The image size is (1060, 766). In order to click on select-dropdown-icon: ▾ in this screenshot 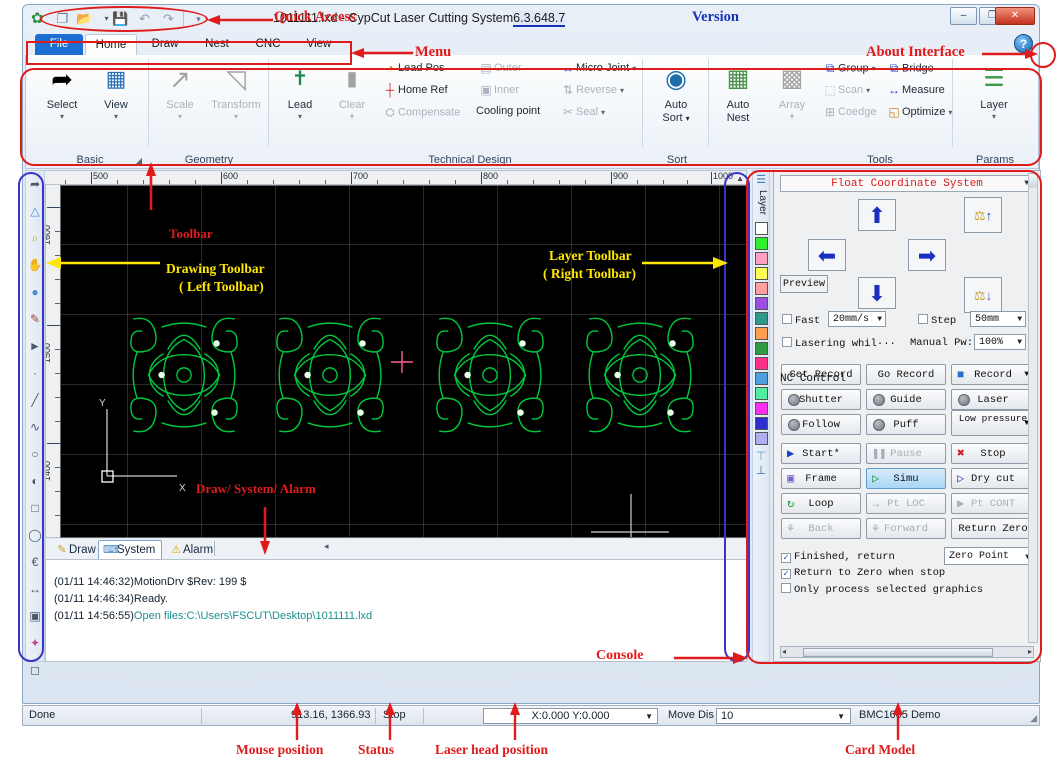, I will do `click(62, 116)`.